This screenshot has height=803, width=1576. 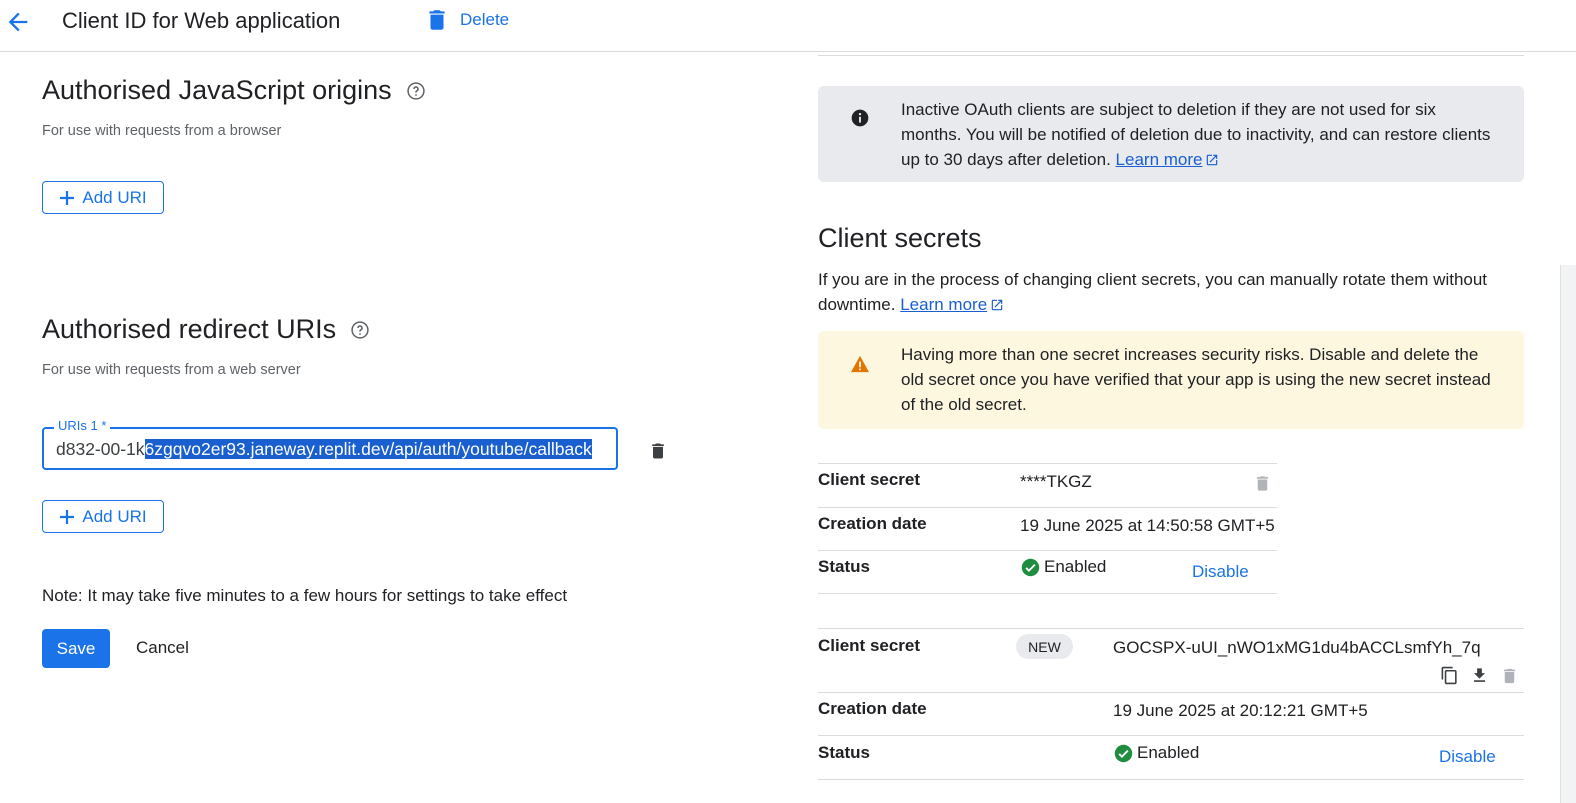 I want to click on delete-button: Delete, so click(x=466, y=20).